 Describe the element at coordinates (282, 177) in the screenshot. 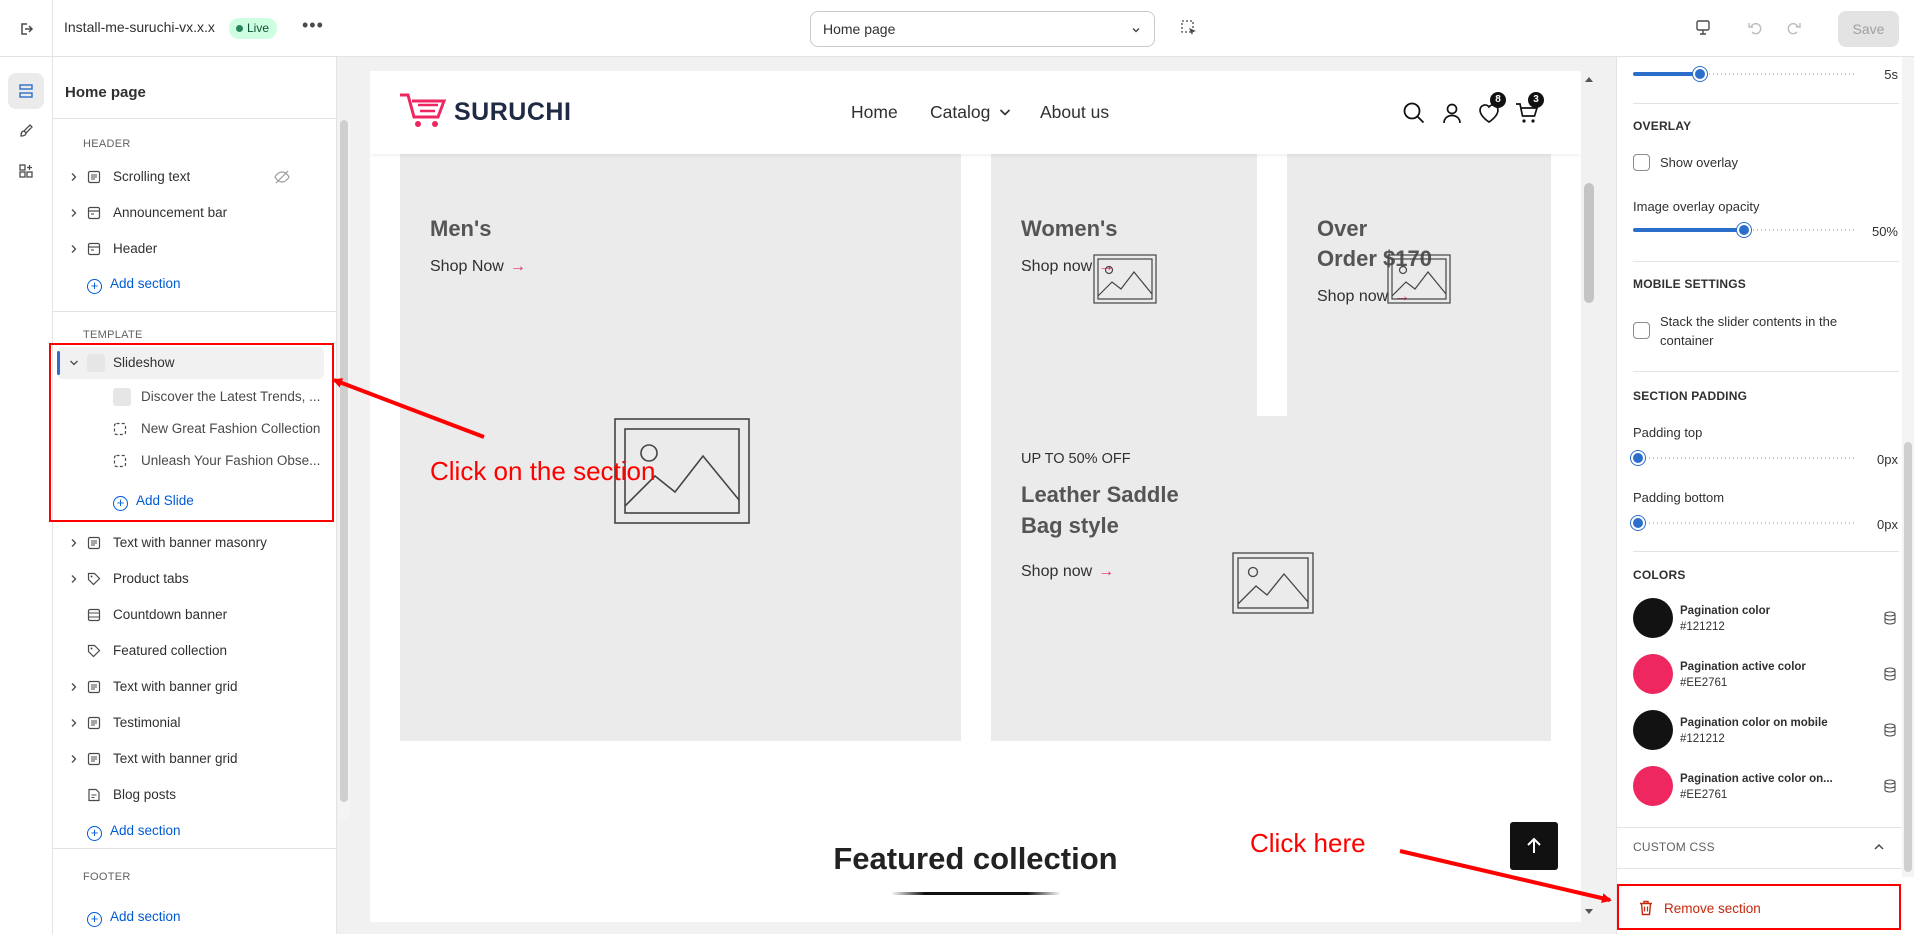

I see `hidden-eye-icon` at that location.